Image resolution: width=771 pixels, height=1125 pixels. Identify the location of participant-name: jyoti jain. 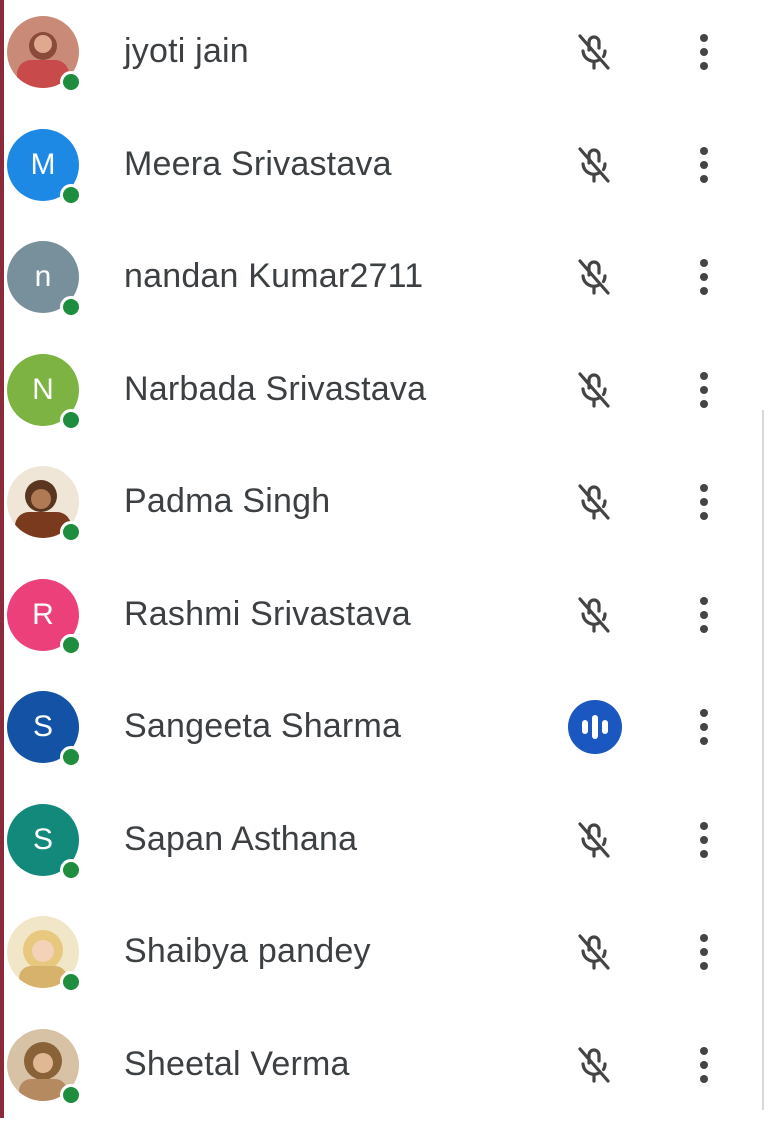
(186, 51).